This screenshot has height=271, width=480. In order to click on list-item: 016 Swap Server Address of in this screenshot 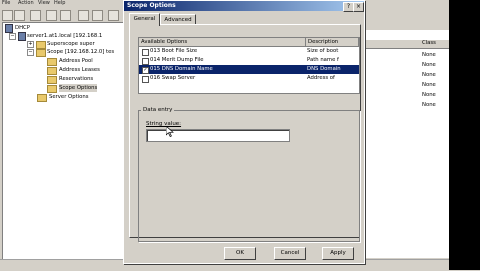, I will do `click(249, 78)`.